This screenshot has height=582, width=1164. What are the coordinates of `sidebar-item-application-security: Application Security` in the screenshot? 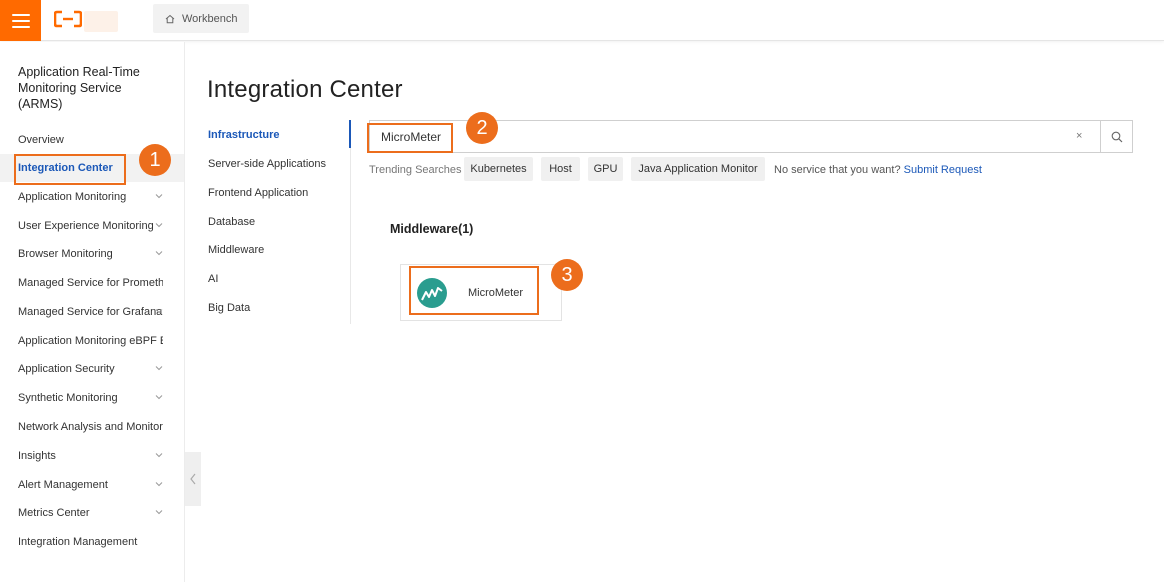 It's located at (92, 369).